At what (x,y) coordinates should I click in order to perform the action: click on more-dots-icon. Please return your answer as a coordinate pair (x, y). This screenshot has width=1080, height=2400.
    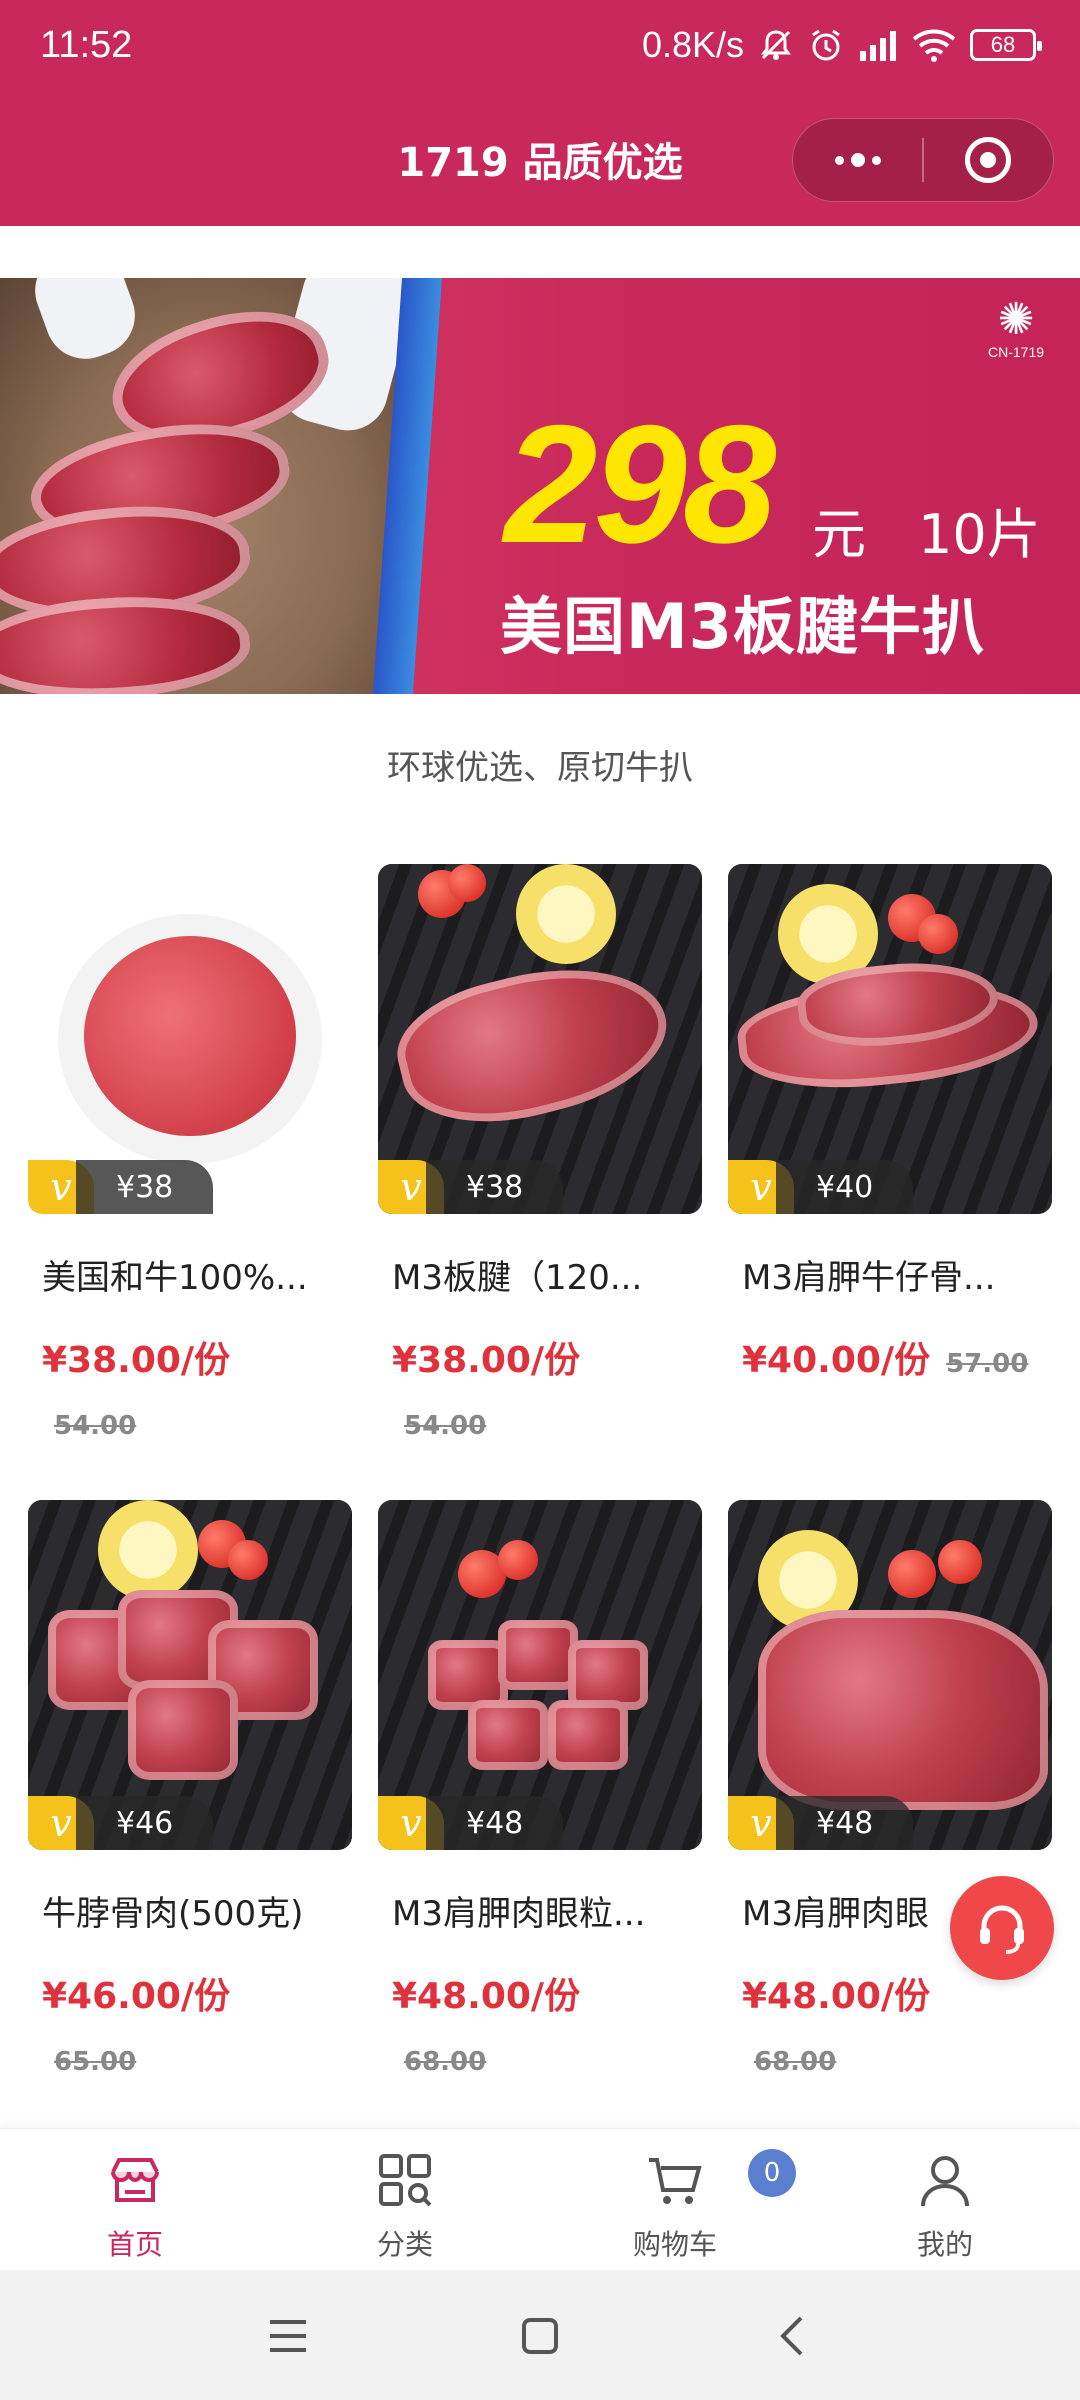
    Looking at the image, I should click on (857, 160).